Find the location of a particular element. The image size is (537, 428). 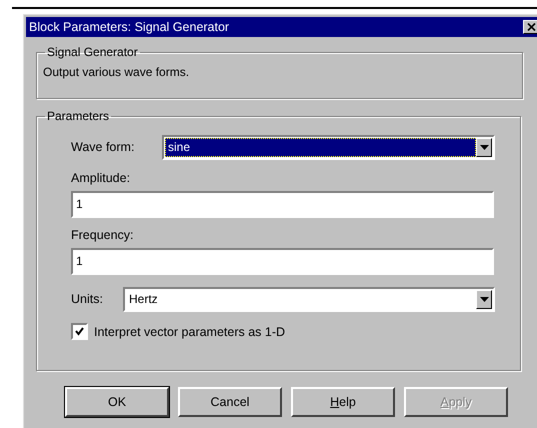

field-label: Units: is located at coordinates (87, 299).